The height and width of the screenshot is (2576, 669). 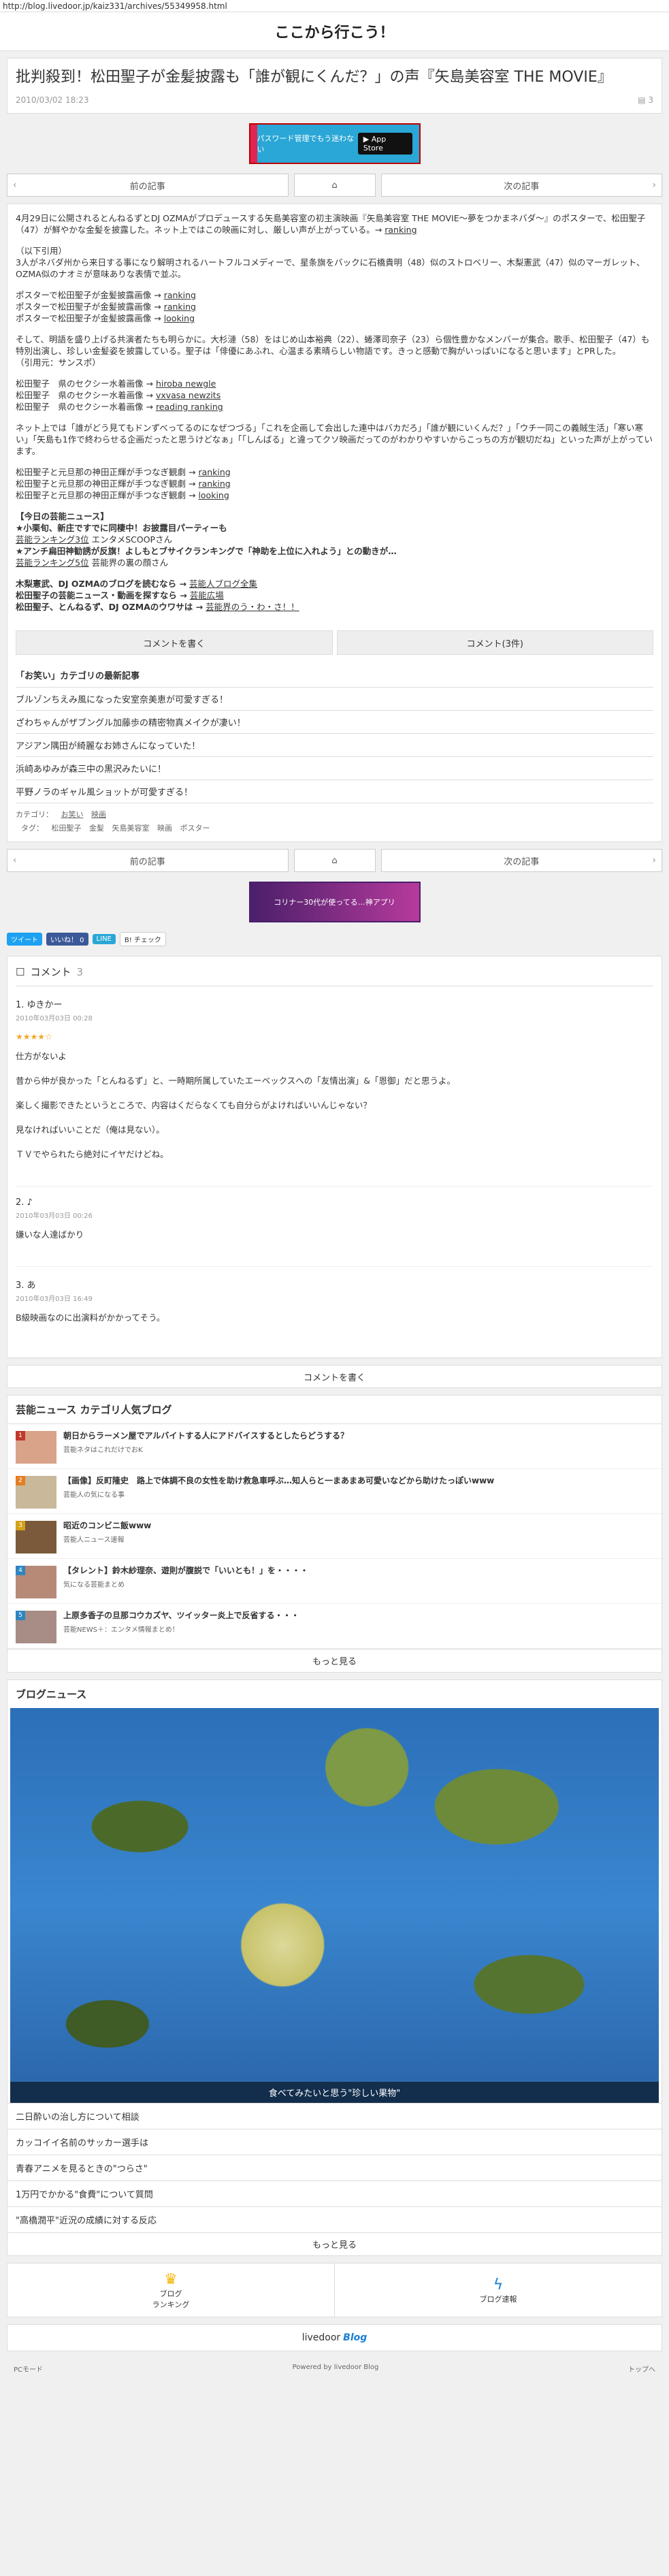 What do you see at coordinates (96, 829) in the screenshot?
I see `tag-link: 金髪` at bounding box center [96, 829].